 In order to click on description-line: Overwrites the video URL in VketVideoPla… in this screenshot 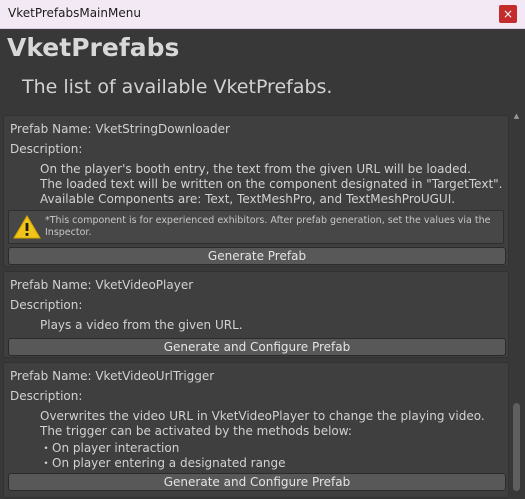, I will do `click(262, 416)`.